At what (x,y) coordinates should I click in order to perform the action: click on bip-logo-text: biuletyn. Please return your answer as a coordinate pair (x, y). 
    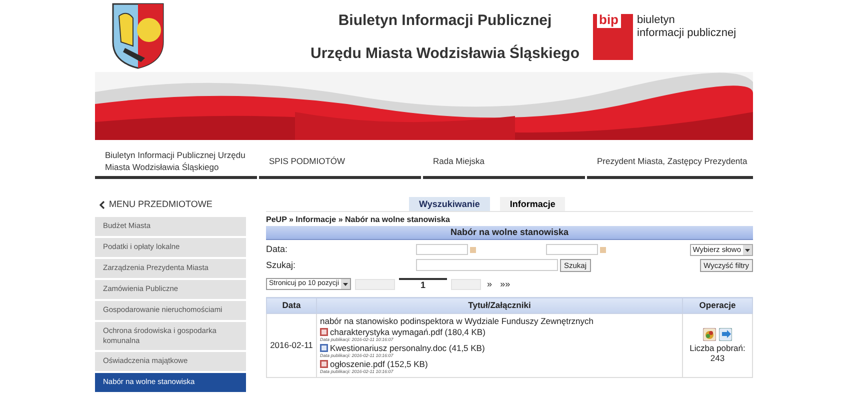
    Looking at the image, I should click on (656, 20).